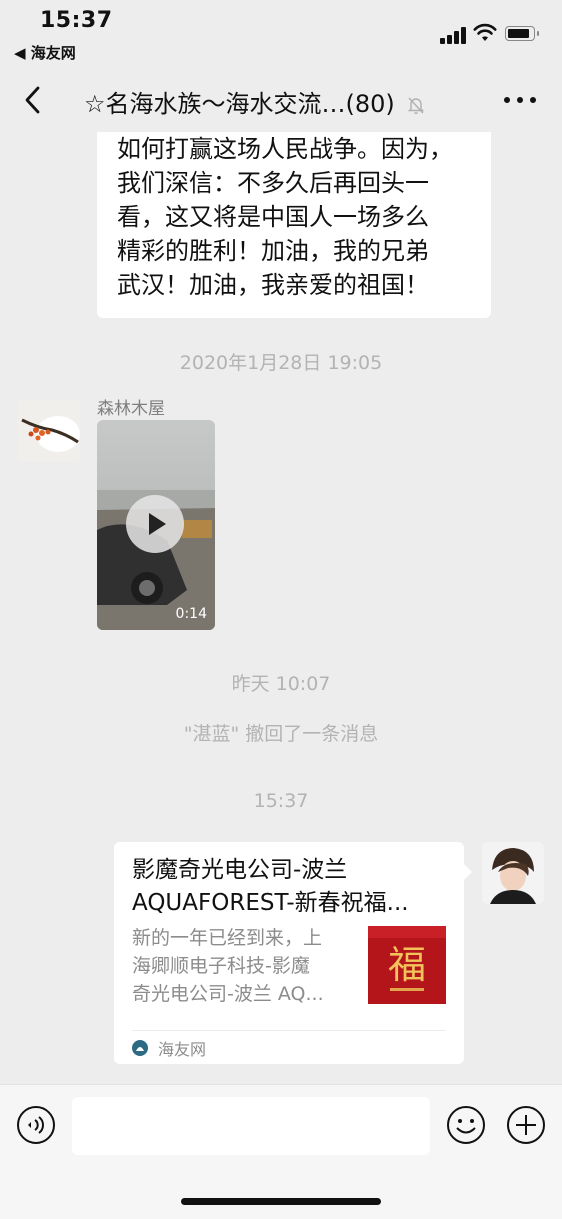 The height and width of the screenshot is (1219, 562). Describe the element at coordinates (273, 251) in the screenshot. I see `message-line: 精彩的胜利！加油，我的兄弟` at that location.